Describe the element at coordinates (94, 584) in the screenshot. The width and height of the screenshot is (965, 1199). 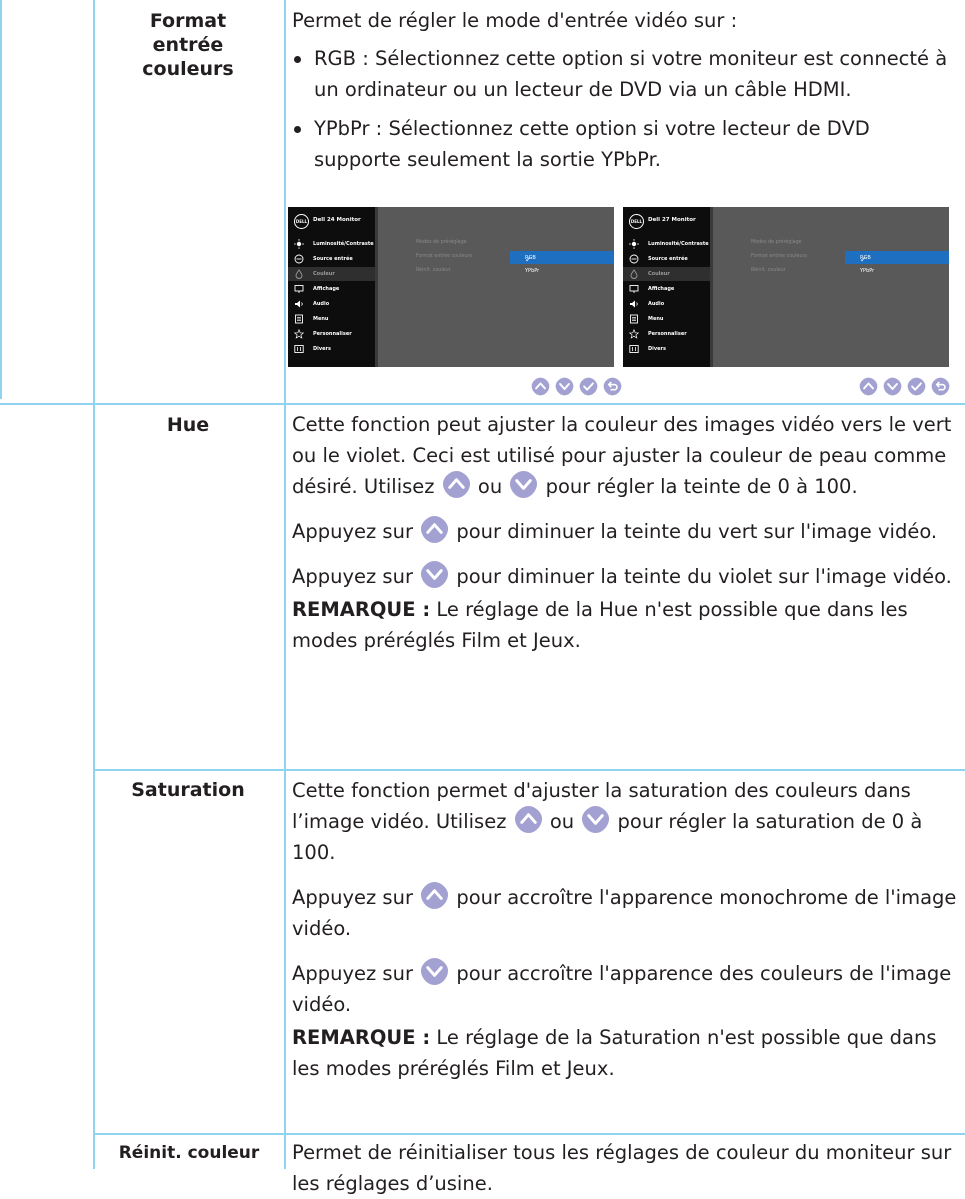
I see `column-divider-left` at that location.